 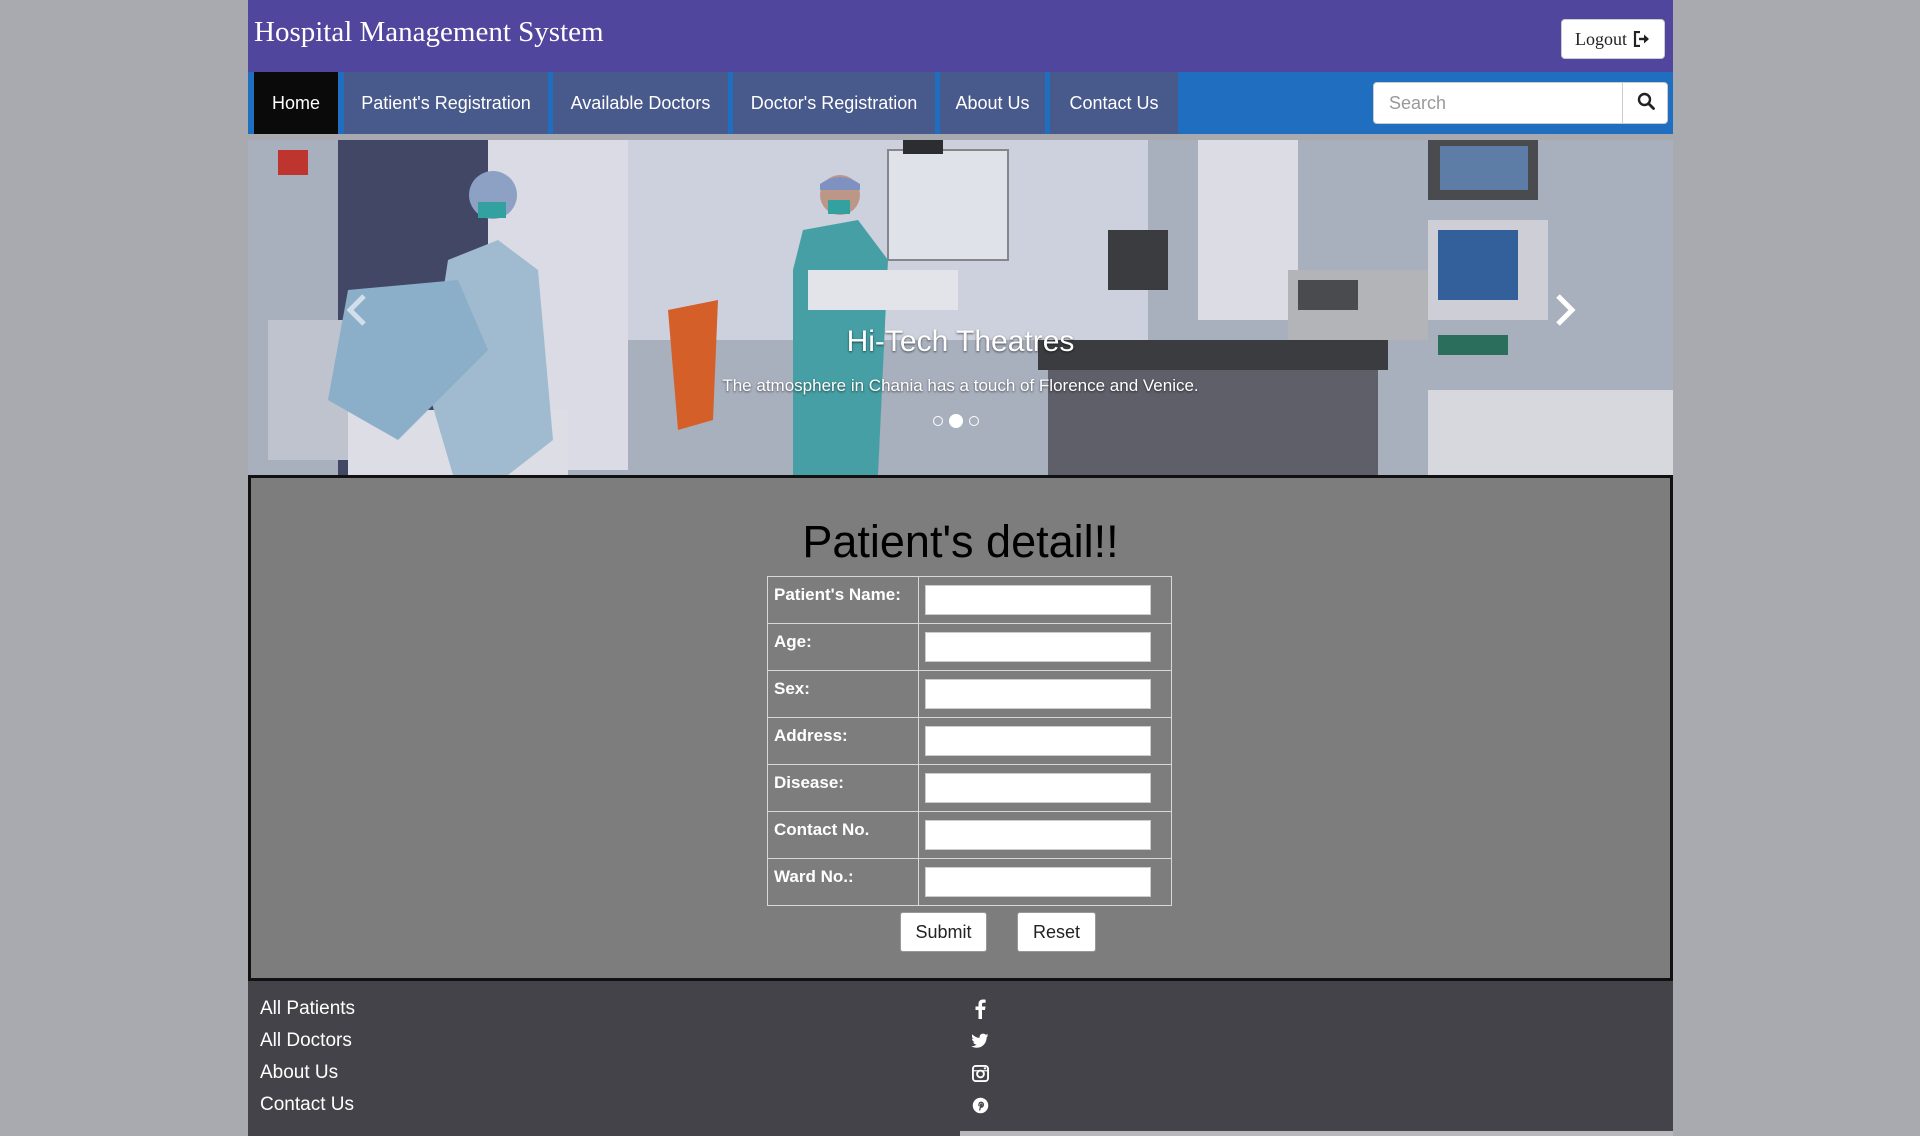 I want to click on instagram-link, so click(x=980, y=1073).